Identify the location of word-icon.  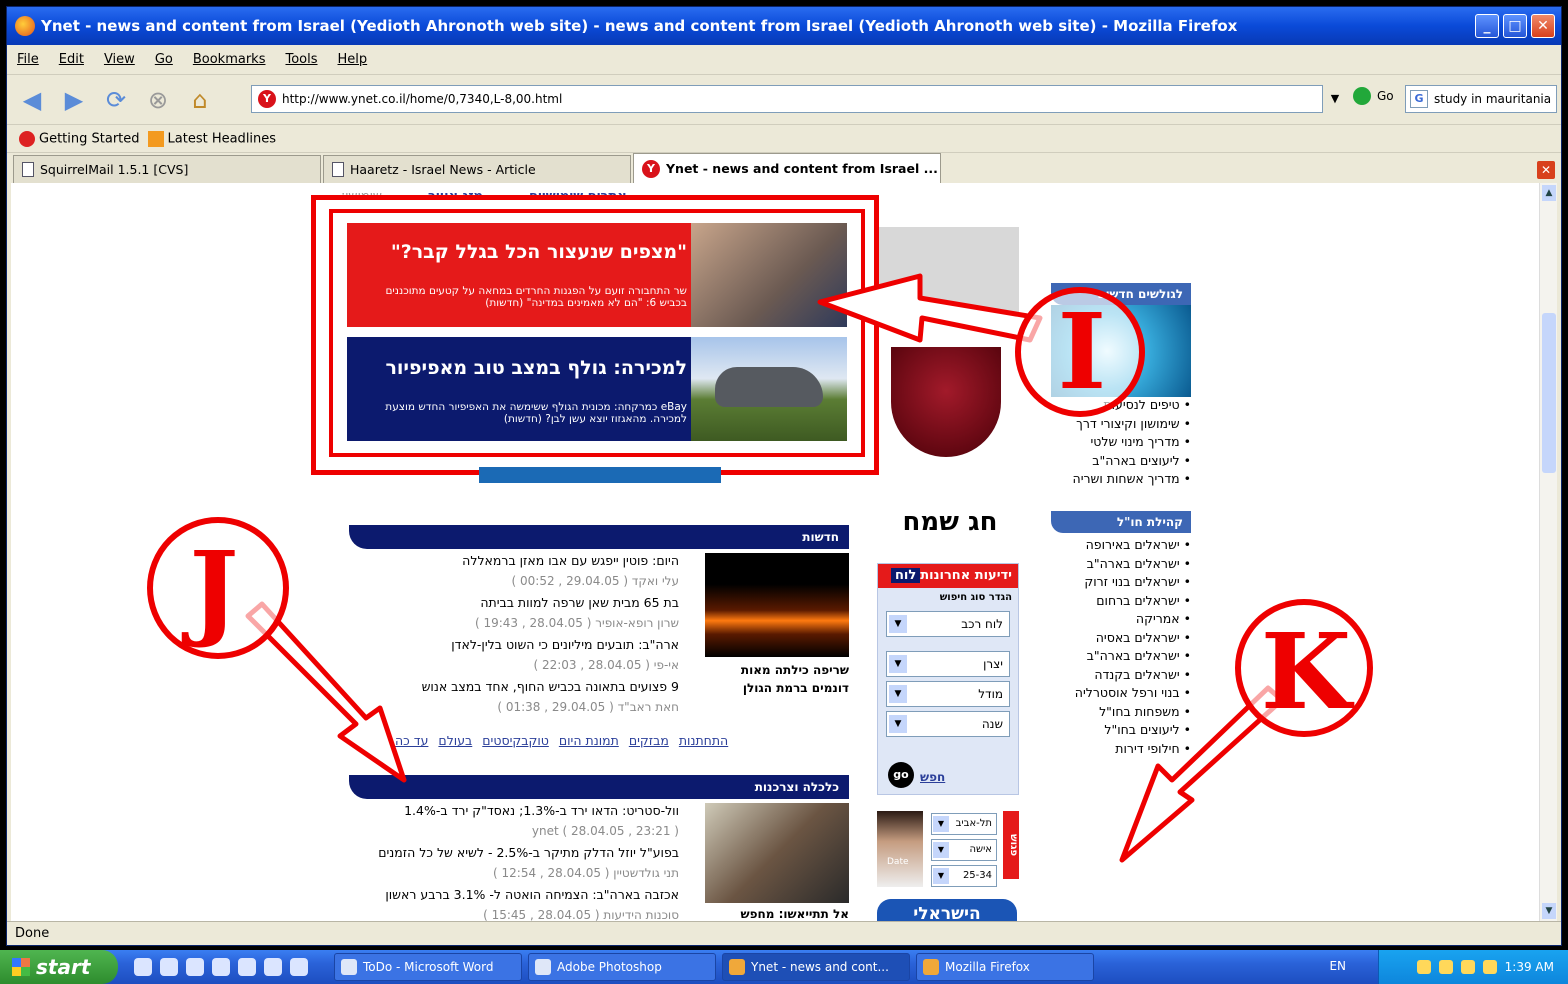
(349, 967).